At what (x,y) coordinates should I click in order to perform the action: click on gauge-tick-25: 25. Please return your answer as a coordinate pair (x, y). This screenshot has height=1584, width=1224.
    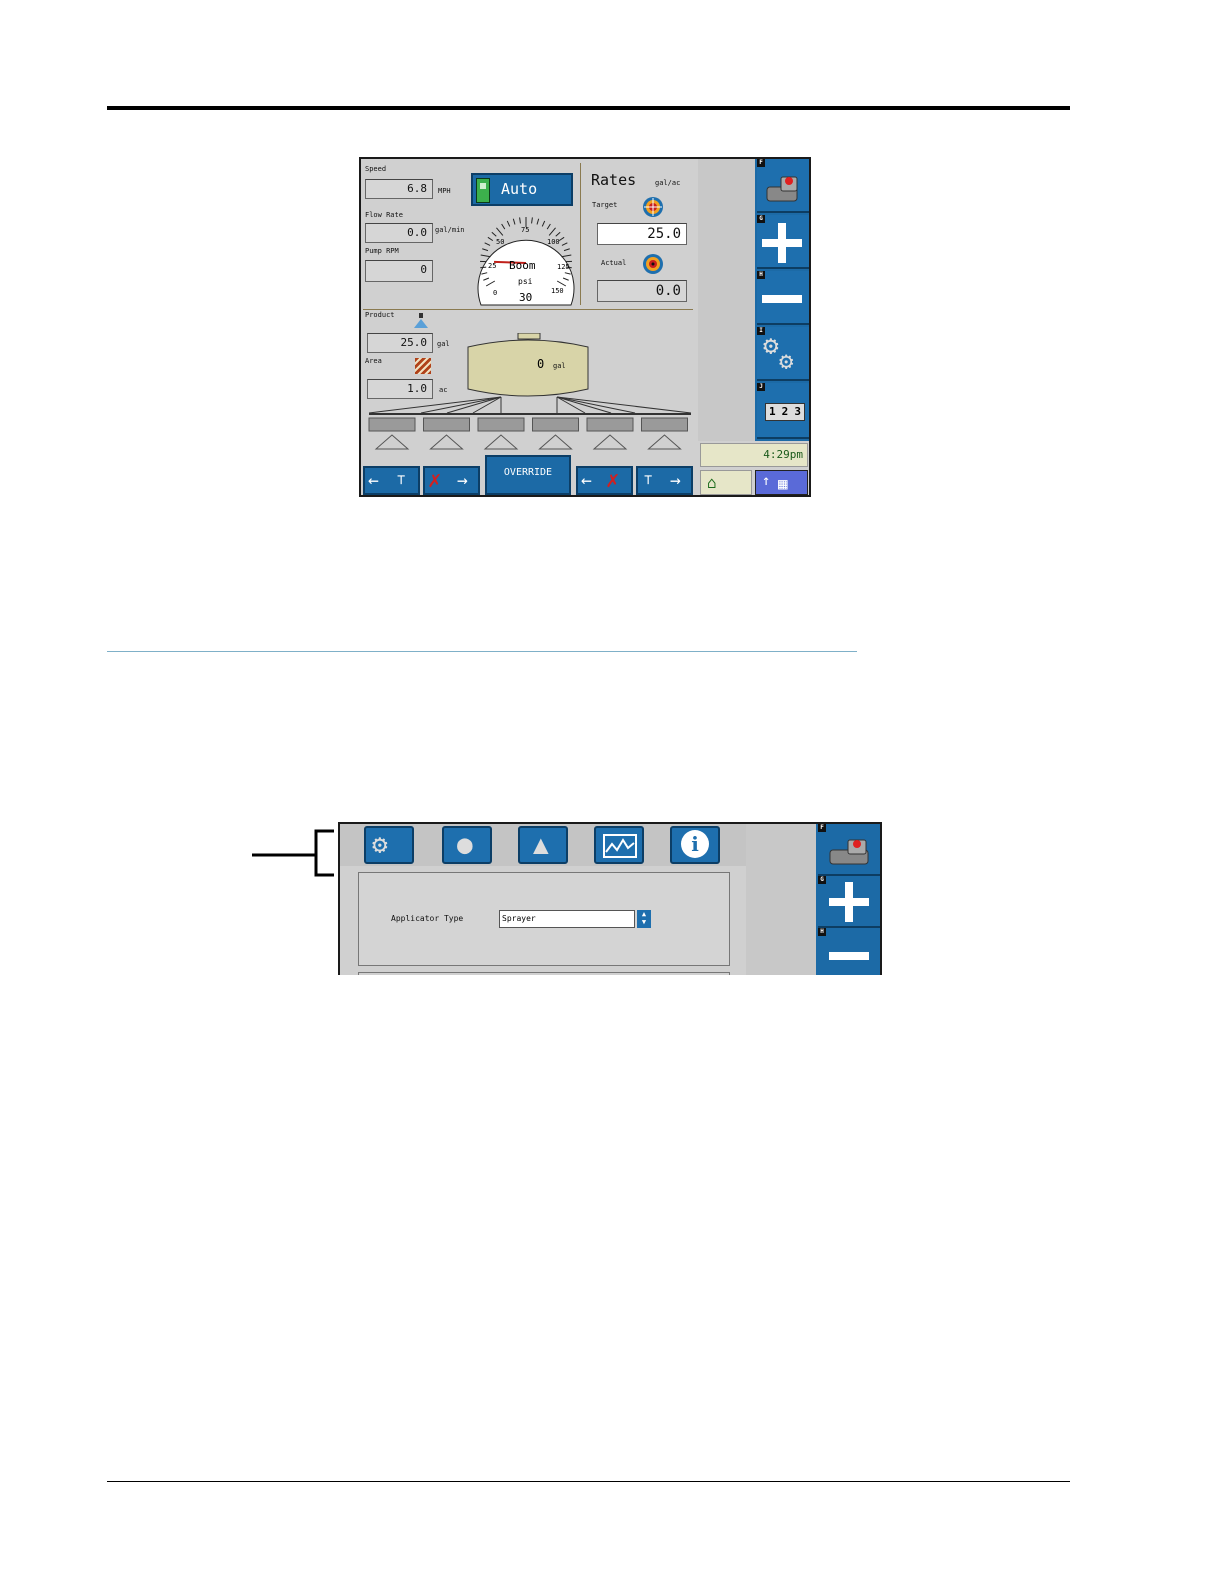
    Looking at the image, I should click on (492, 266).